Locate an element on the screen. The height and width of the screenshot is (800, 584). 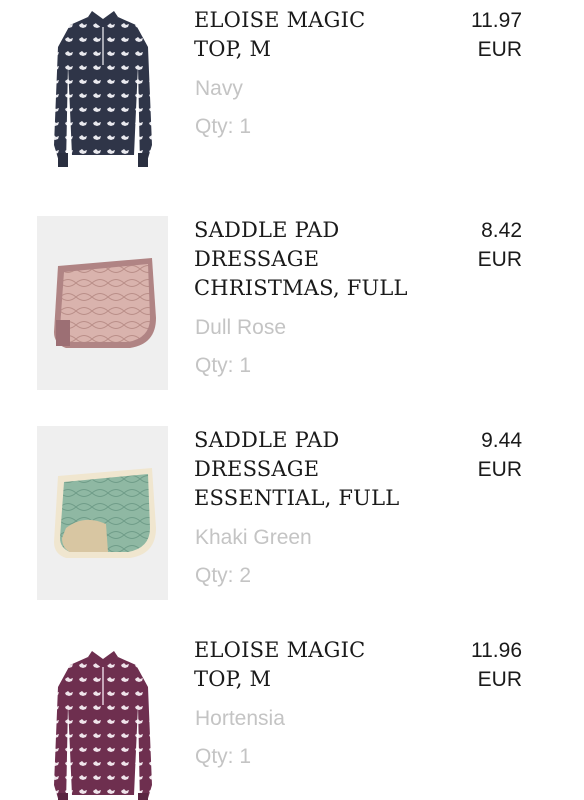
product-variant: Khaki Green is located at coordinates (253, 537).